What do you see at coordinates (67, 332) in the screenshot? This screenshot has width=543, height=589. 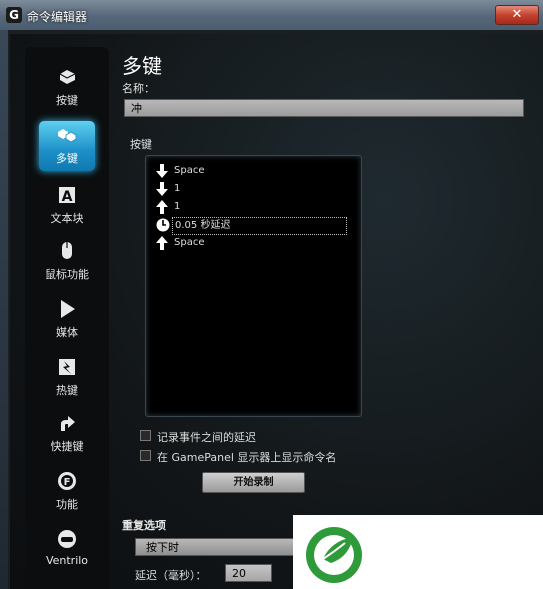 I see `sidebar-item-label: 媒体` at bounding box center [67, 332].